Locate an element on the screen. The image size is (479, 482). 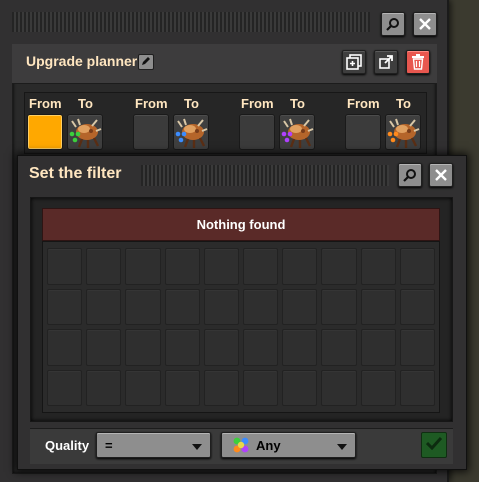
filter-close-button is located at coordinates (441, 175).